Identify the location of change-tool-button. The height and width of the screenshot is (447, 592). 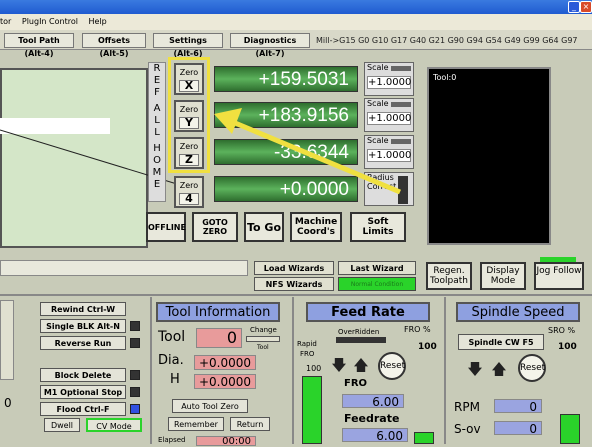
(263, 339).